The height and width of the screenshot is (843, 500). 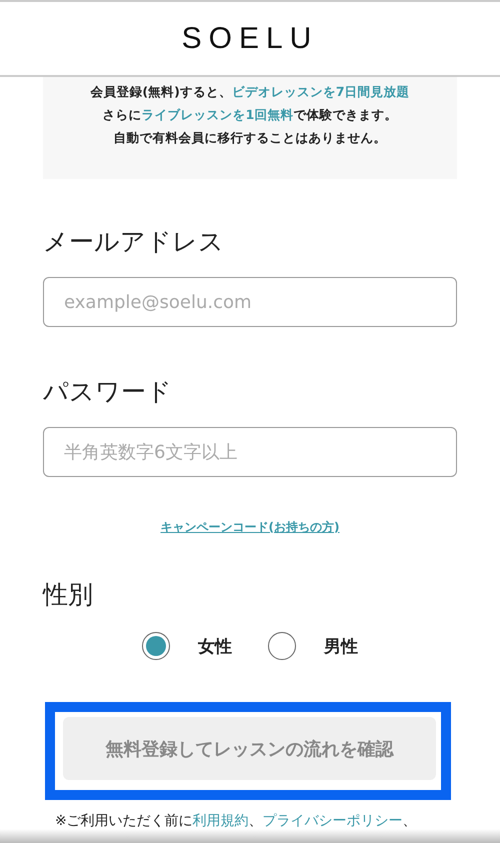 What do you see at coordinates (332, 821) in the screenshot?
I see `terms-link: プライバシーポリシー` at bounding box center [332, 821].